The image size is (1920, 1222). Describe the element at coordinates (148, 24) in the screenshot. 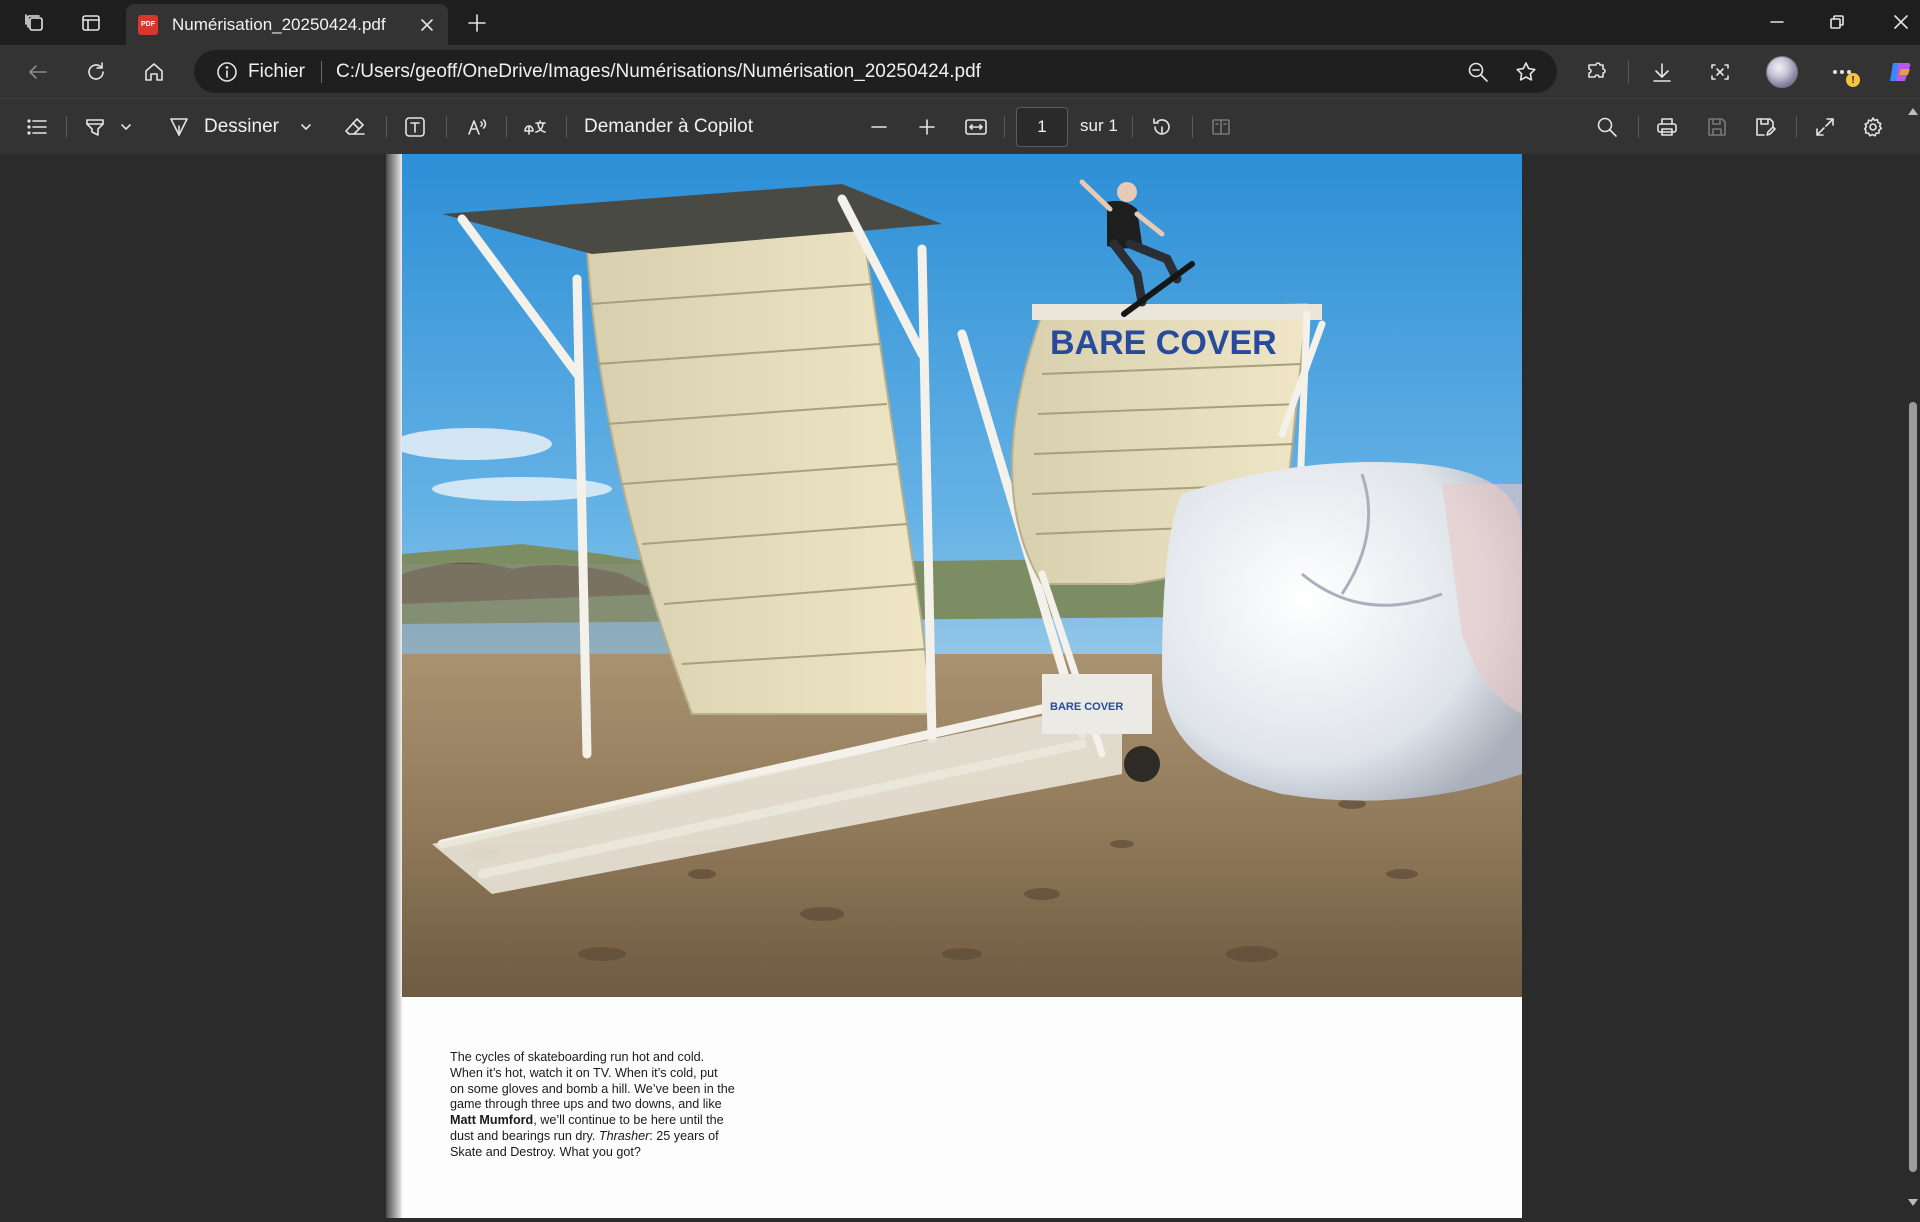

I see `pdf-file-icon: PDF` at that location.